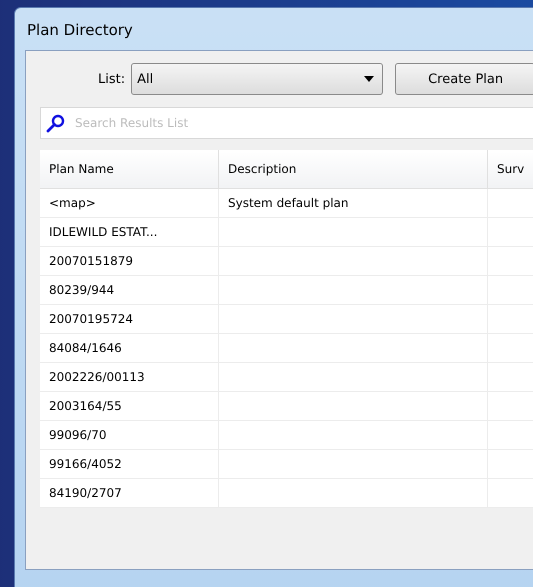  What do you see at coordinates (80, 30) in the screenshot?
I see `window-title: Plan Directory` at bounding box center [80, 30].